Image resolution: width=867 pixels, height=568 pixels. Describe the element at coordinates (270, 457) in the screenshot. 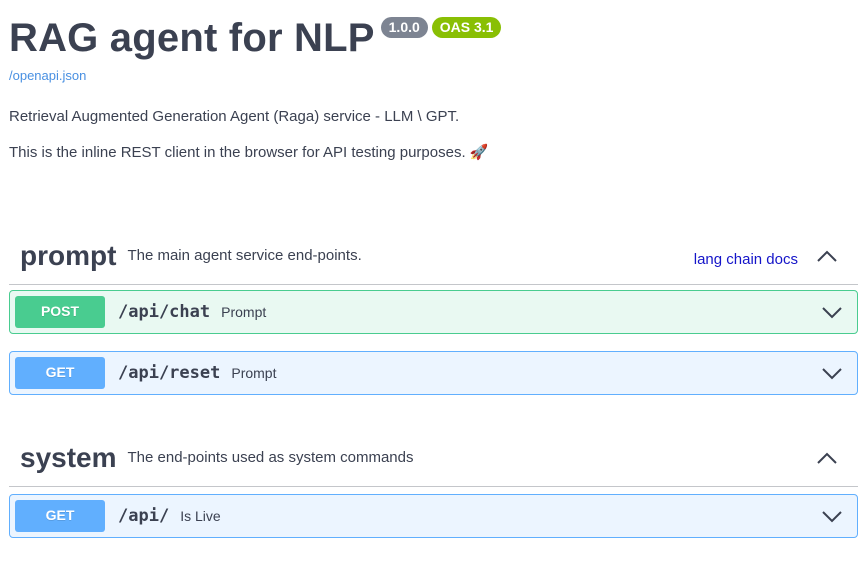

I see `tag-description: The end-points used as system commands` at that location.